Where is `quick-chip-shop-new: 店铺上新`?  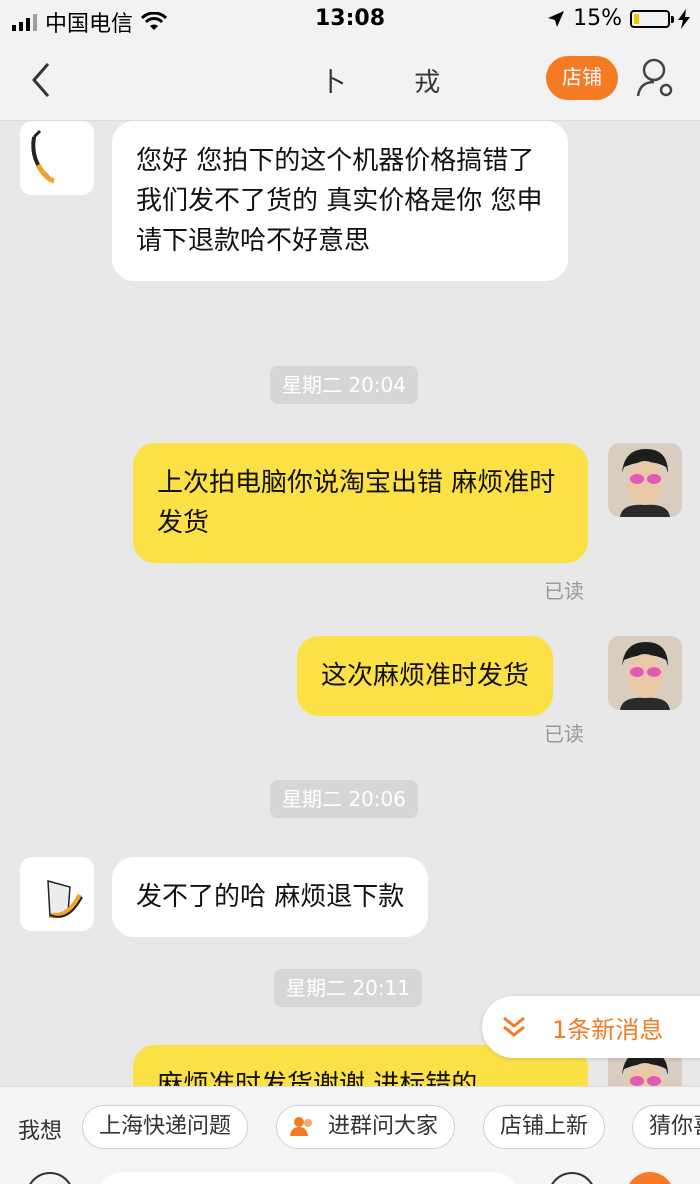
quick-chip-shop-new: 店铺上新 is located at coordinates (544, 1127).